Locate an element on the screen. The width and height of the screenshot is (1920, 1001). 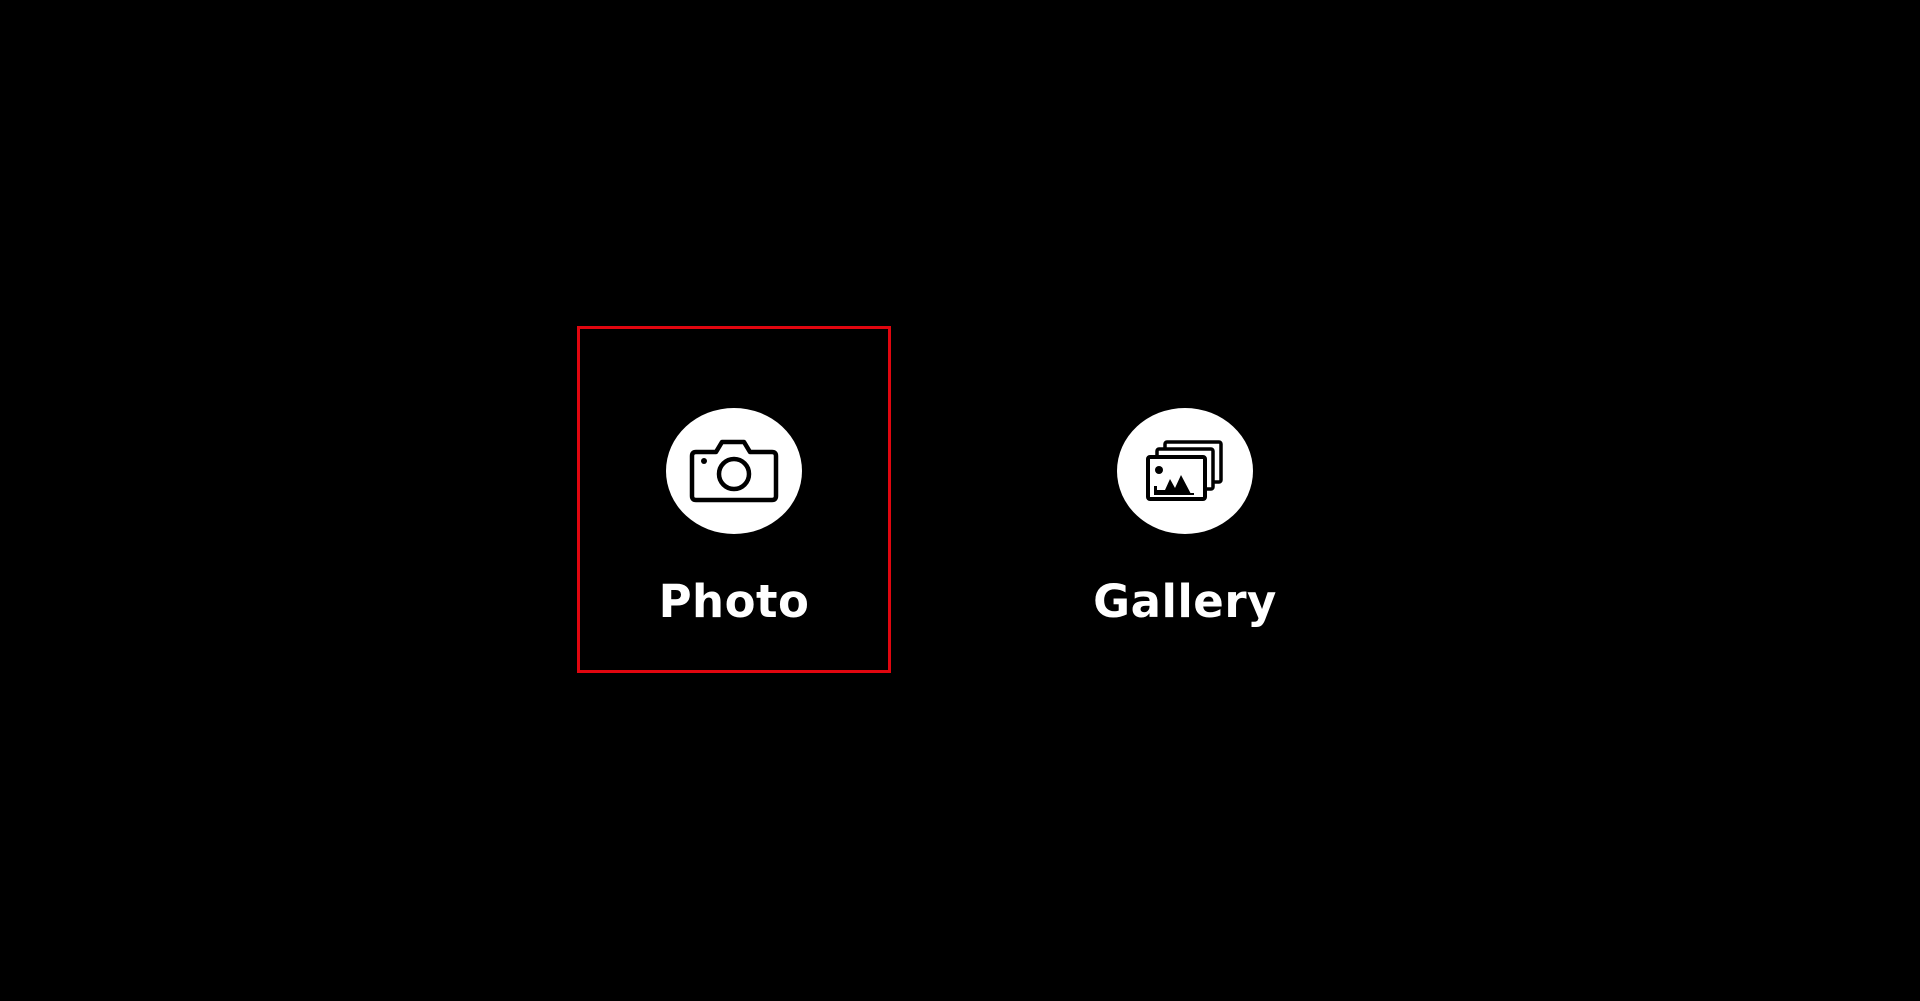
camera-icon is located at coordinates (734, 471).